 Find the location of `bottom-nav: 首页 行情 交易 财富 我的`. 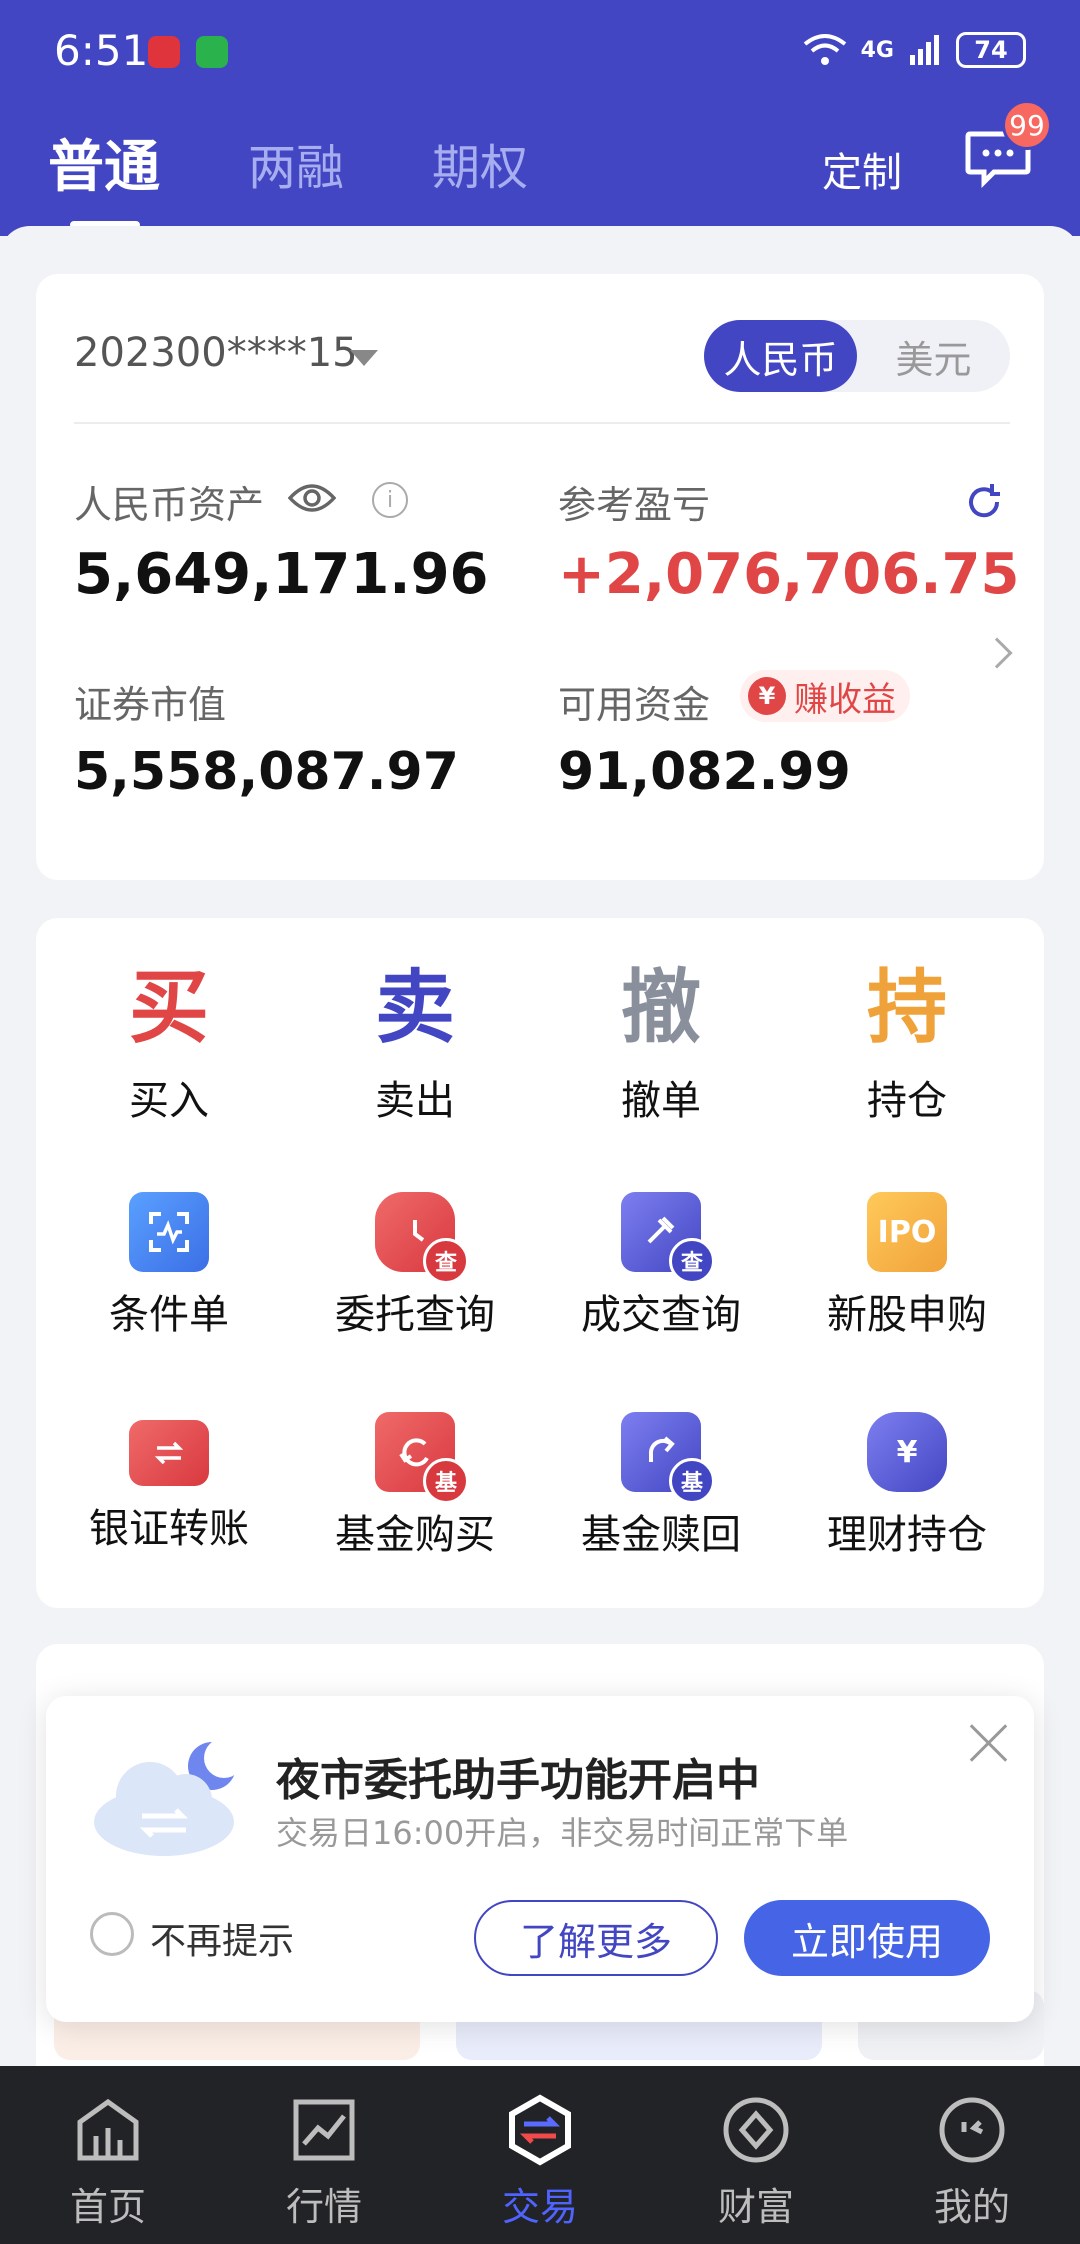

bottom-nav: 首页 行情 交易 财富 我的 is located at coordinates (540, 2155).